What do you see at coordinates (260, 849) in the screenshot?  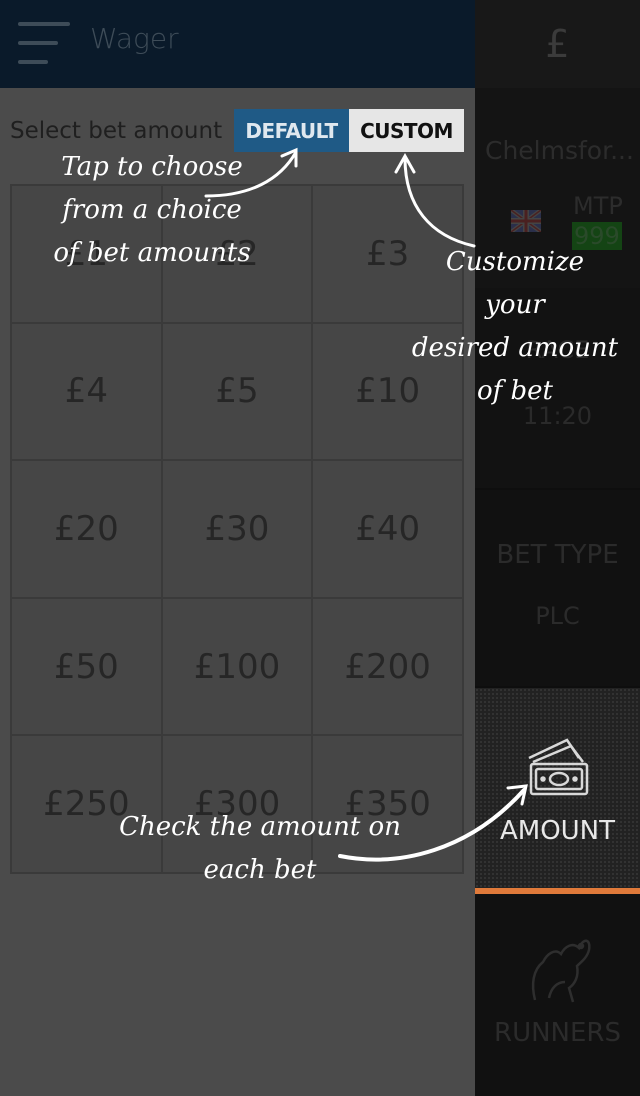 I see `amount-hint-annotation: Check the amount on each bet` at bounding box center [260, 849].